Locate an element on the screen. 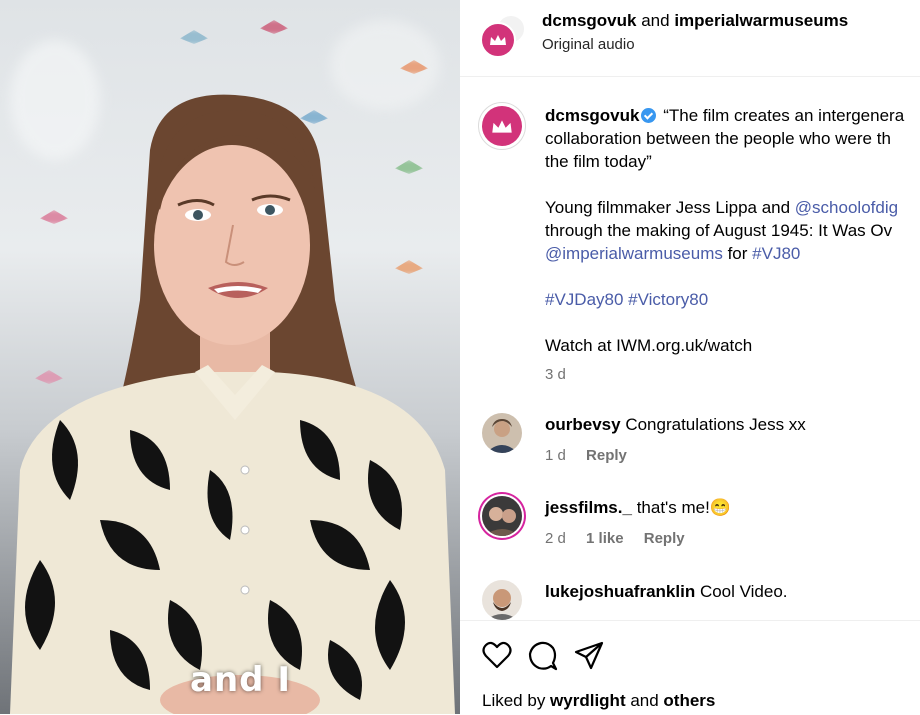  comment-age: 2 d is located at coordinates (555, 538).